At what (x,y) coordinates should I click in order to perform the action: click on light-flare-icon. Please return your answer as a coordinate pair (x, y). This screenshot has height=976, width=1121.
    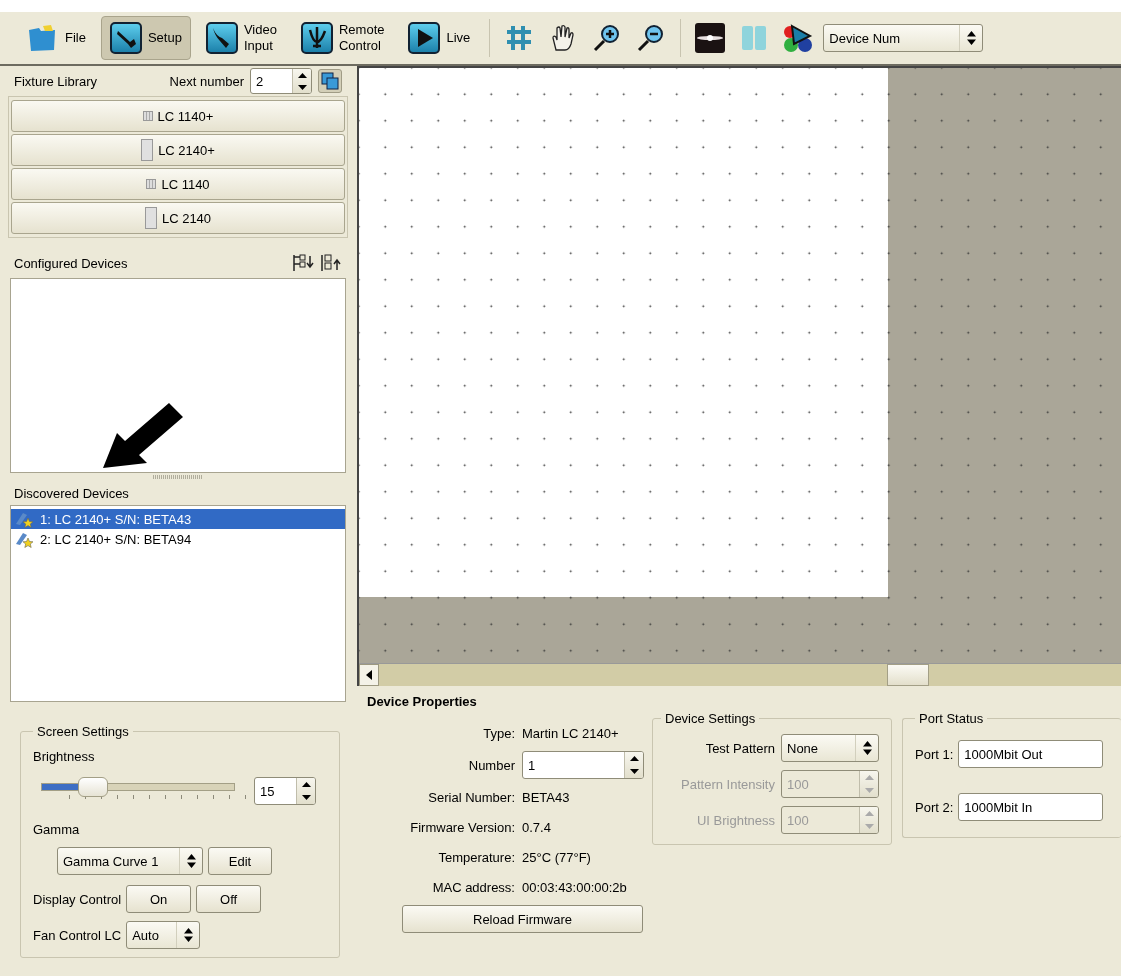
    Looking at the image, I should click on (710, 38).